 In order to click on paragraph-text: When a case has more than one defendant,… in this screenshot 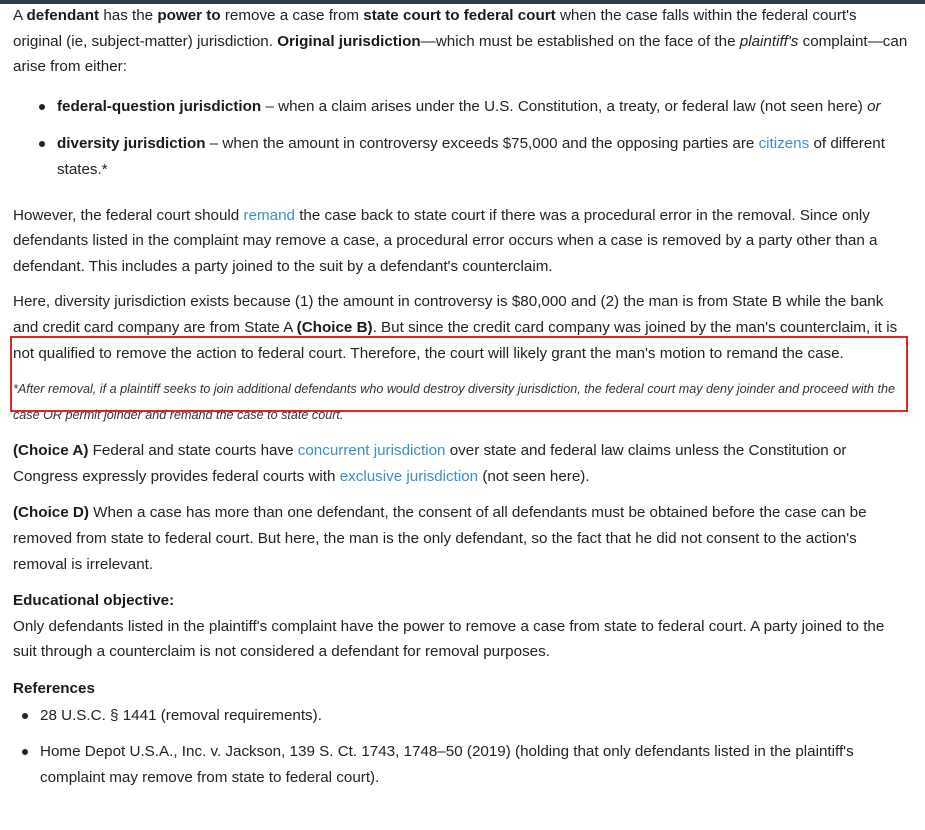, I will do `click(440, 538)`.